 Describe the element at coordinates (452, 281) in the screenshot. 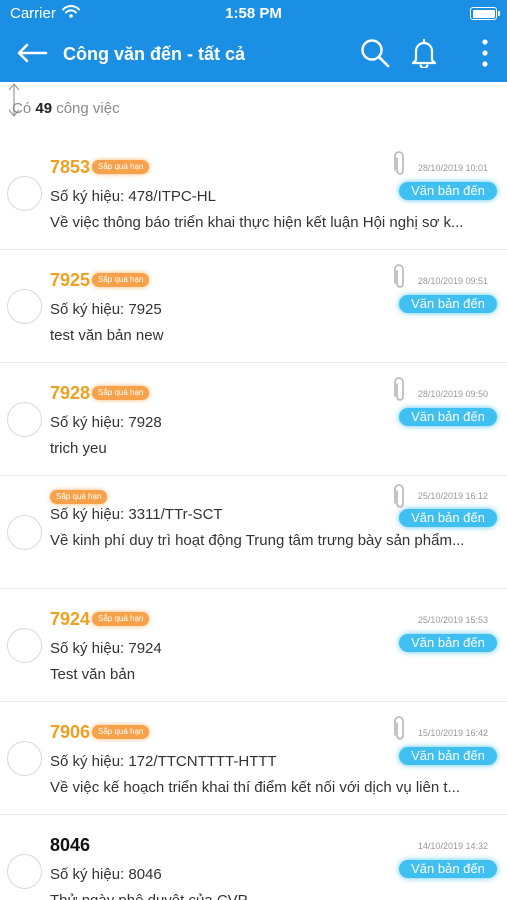

I see `document-date: 28/10/2019 09:51` at that location.